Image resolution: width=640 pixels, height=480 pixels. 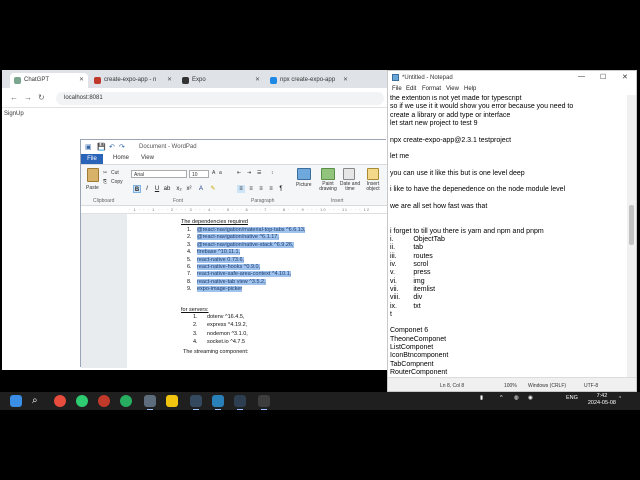 What do you see at coordinates (105, 173) in the screenshot?
I see `cut-icon: ✂` at bounding box center [105, 173].